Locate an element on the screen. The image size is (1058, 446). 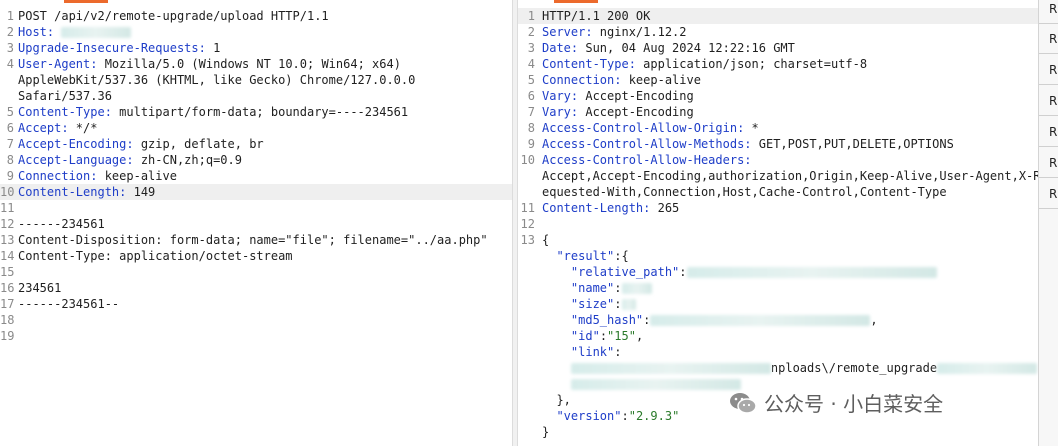
request-line: 15 is located at coordinates (256, 272).